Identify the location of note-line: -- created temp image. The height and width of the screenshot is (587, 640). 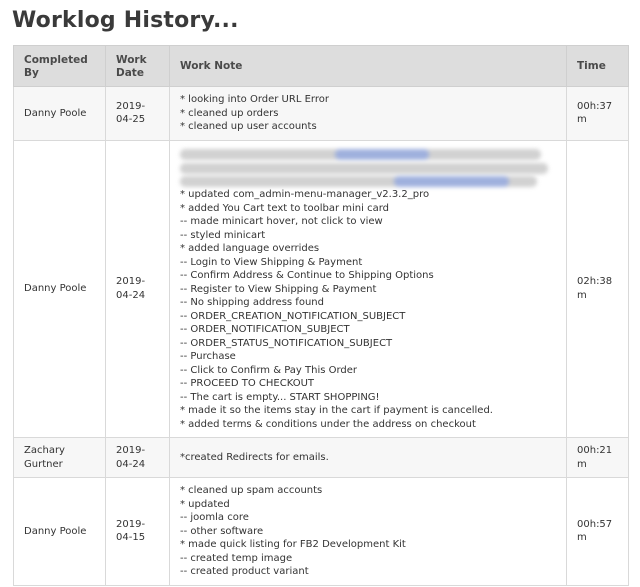
(236, 558).